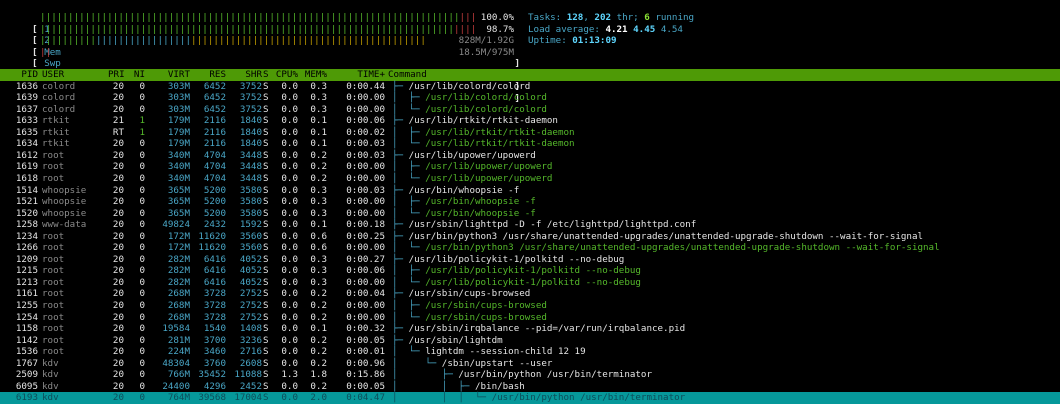 This screenshot has width=1060, height=404. What do you see at coordinates (246, 75) in the screenshot?
I see `col-shr: SHR` at bounding box center [246, 75].